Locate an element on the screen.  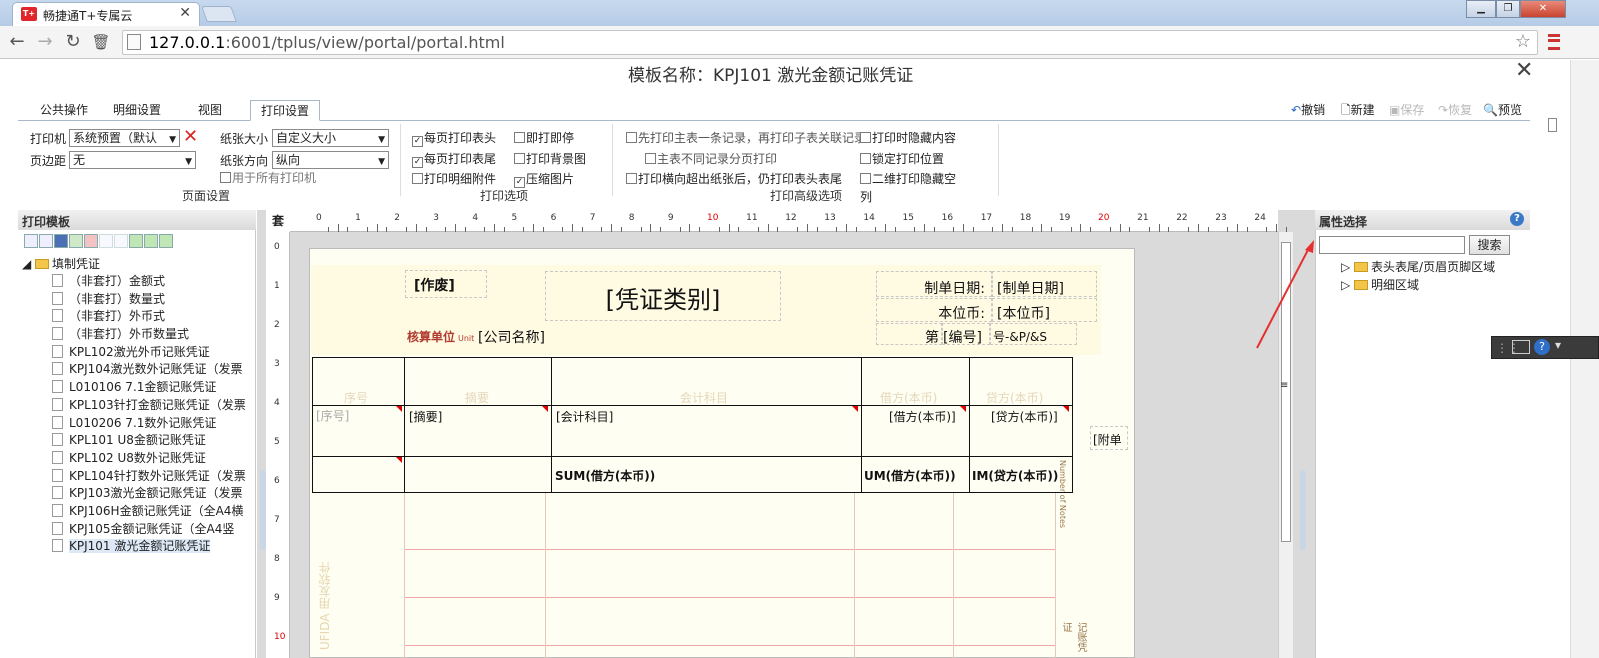
right-collapse-handle is located at coordinates (1303, 510).